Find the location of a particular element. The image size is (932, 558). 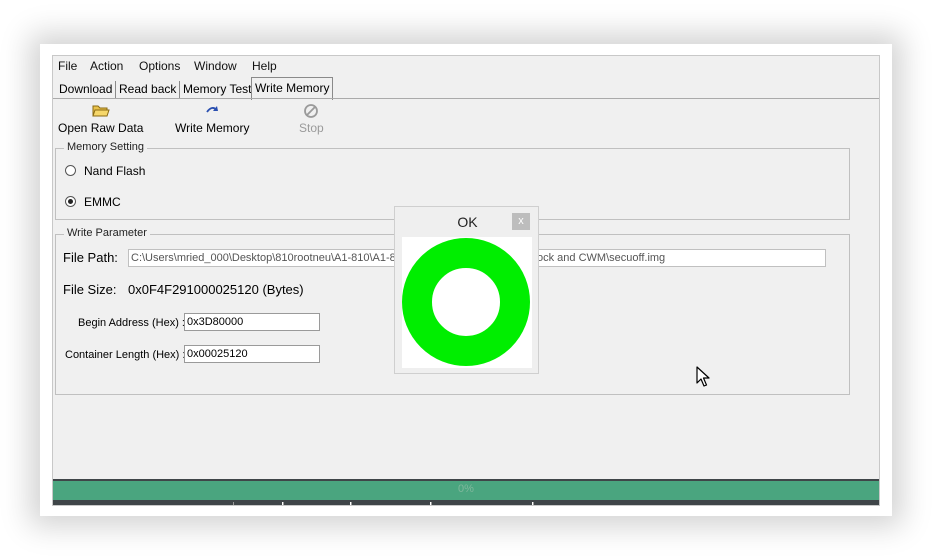

file-path-label: File Path: is located at coordinates (90, 257).